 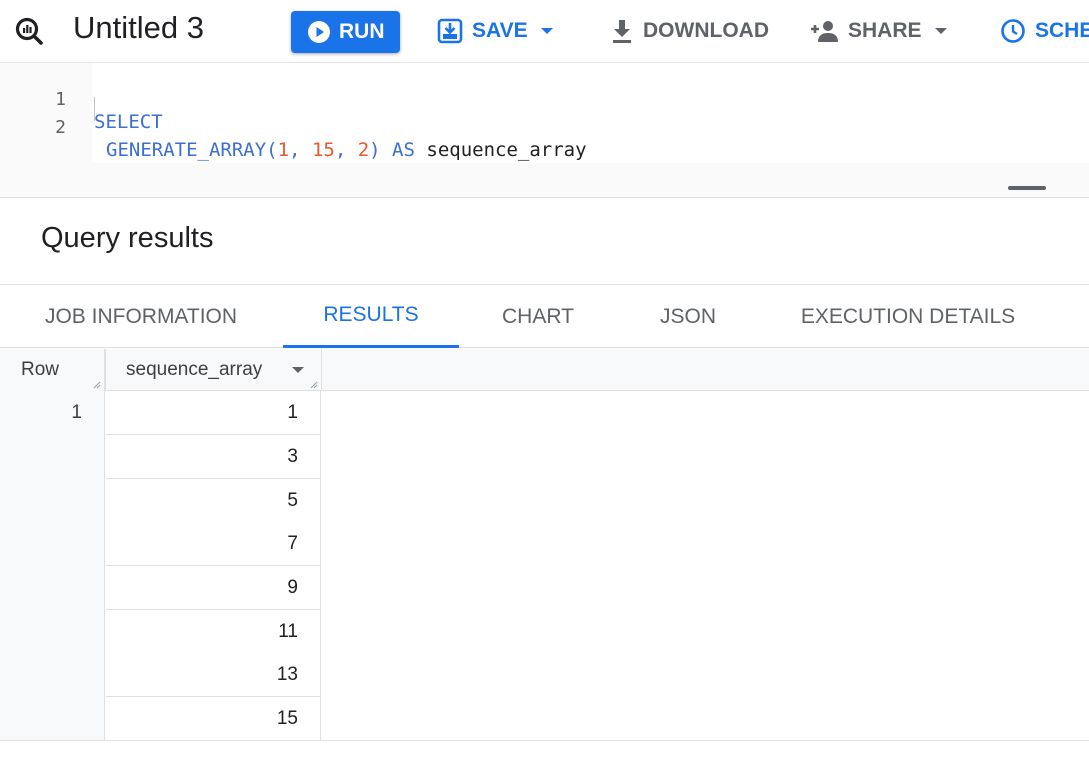 I want to click on person-add-icon, so click(x=824, y=31).